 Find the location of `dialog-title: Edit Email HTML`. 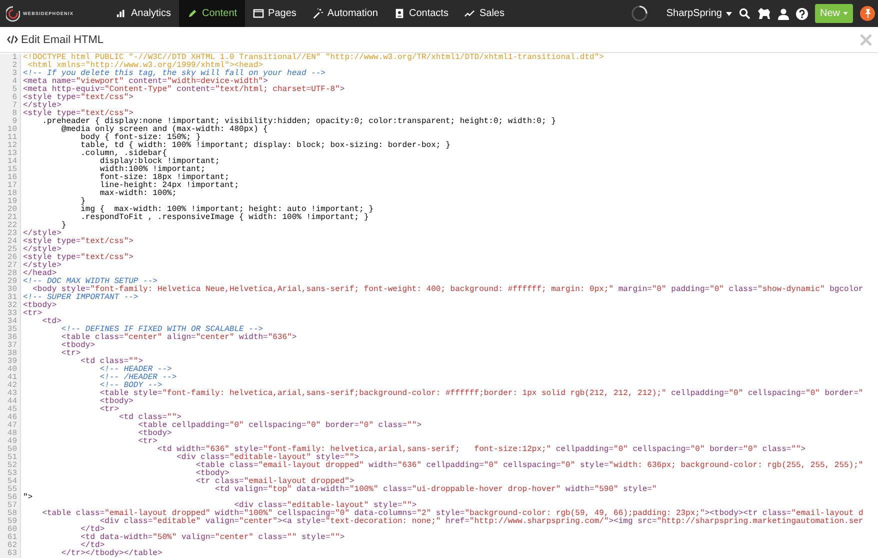

dialog-title: Edit Email HTML is located at coordinates (63, 40).